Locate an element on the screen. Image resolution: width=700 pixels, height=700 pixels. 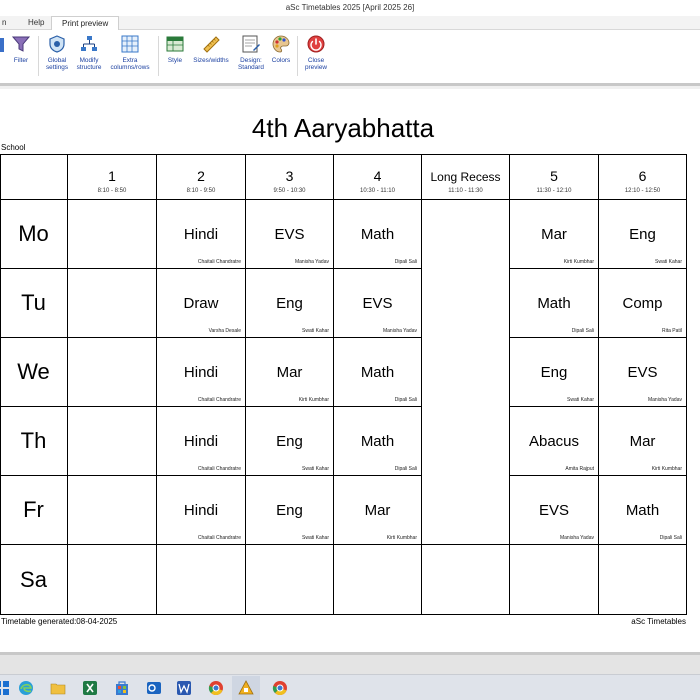
close-preview-button: Close preview is located at coordinates (316, 52).